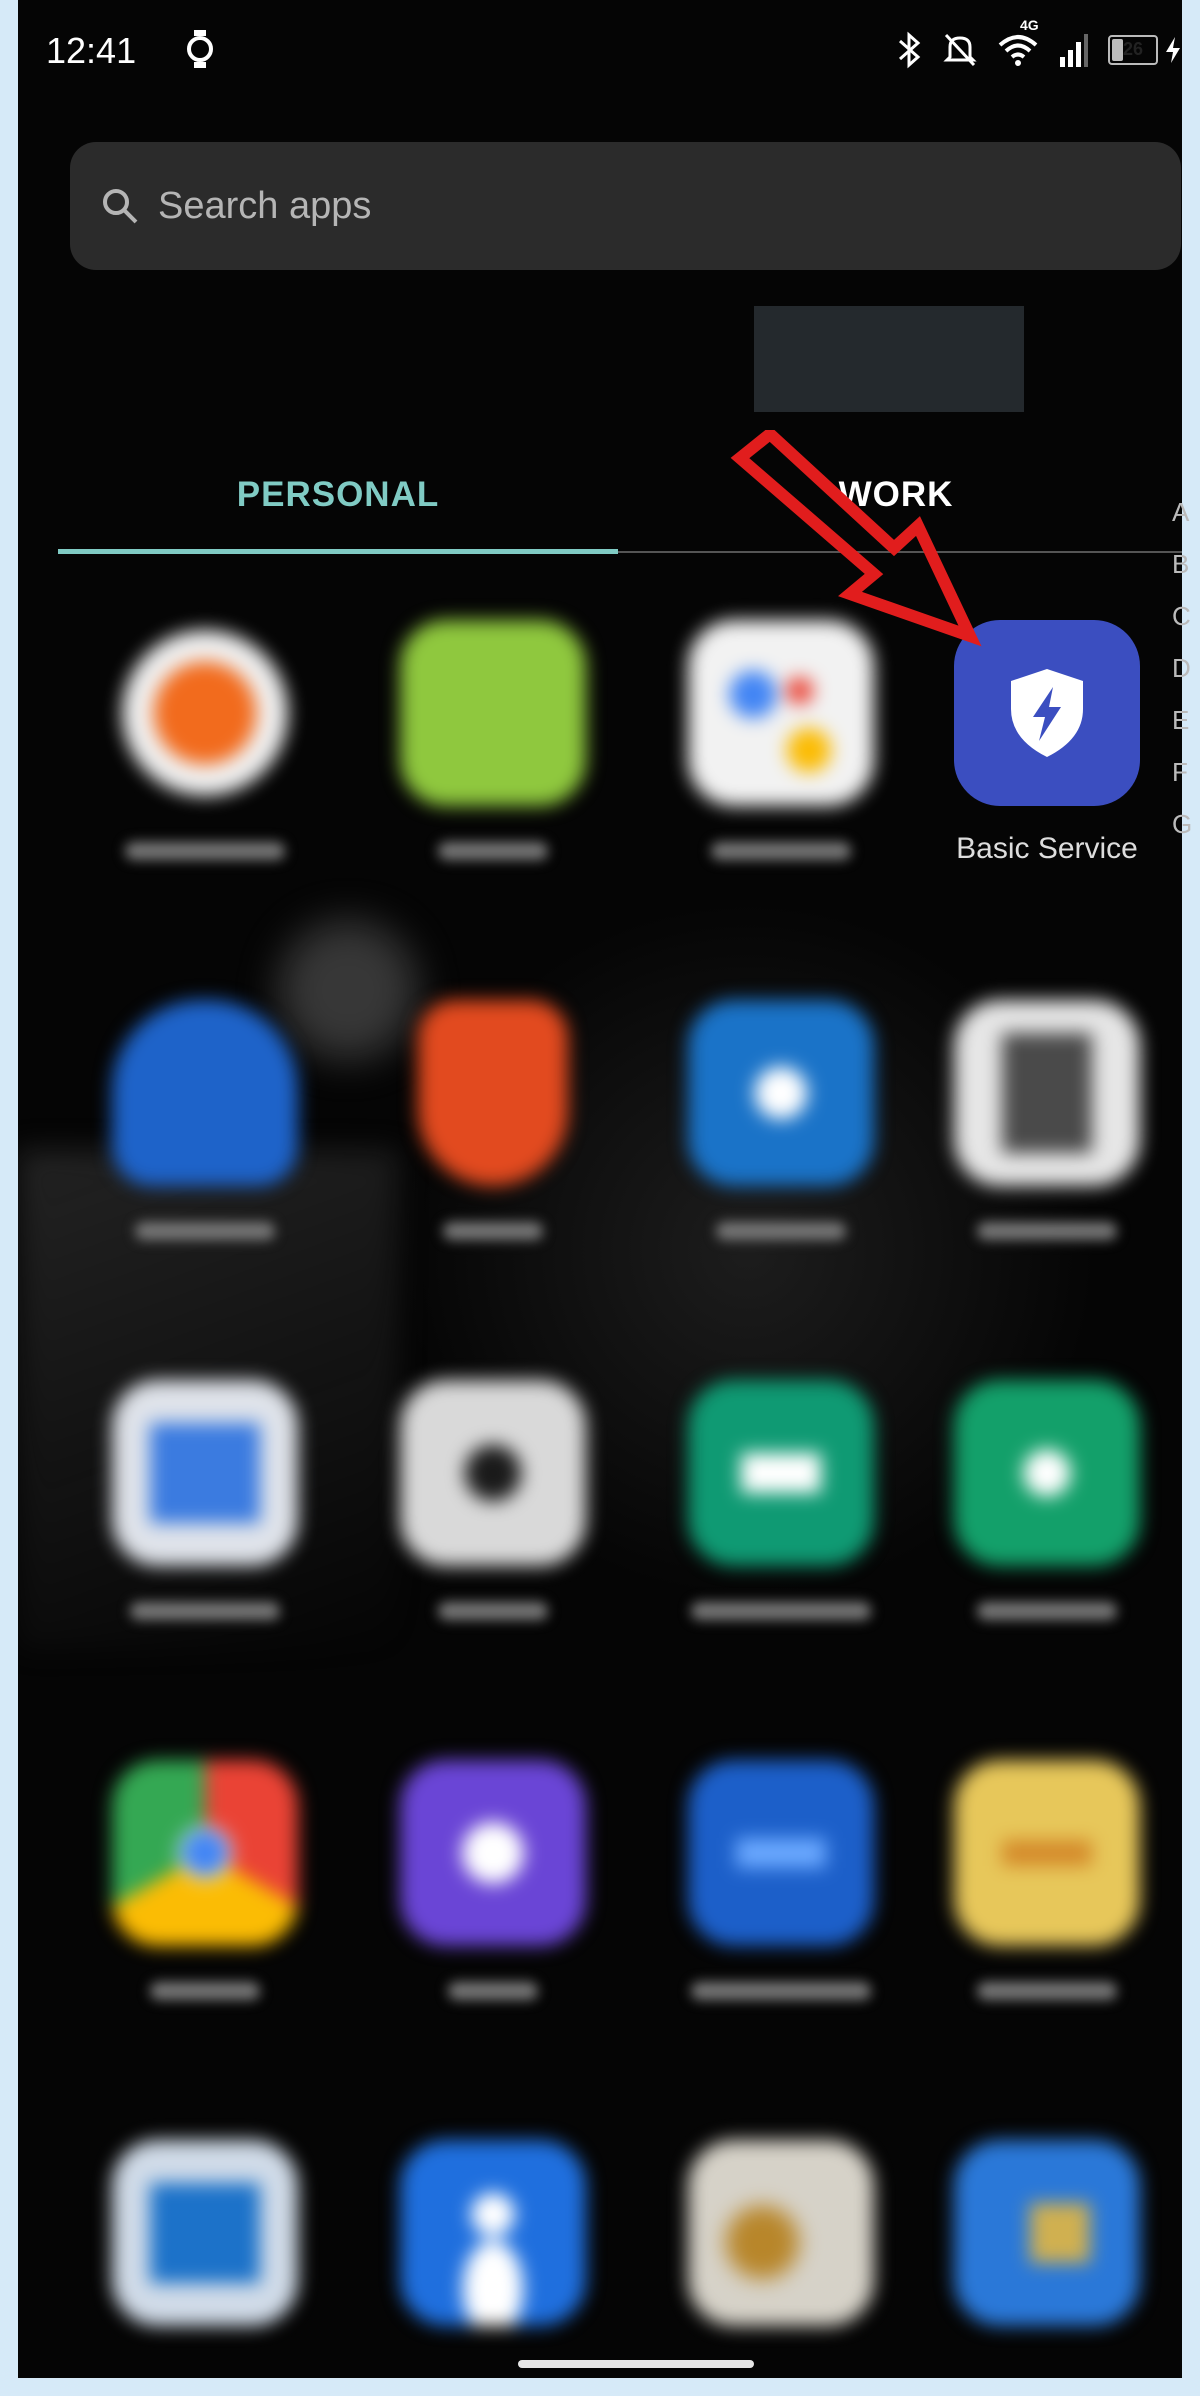 This screenshot has height=2396, width=1200. Describe the element at coordinates (1029, 25) in the screenshot. I see `network-type-label: 4G` at that location.